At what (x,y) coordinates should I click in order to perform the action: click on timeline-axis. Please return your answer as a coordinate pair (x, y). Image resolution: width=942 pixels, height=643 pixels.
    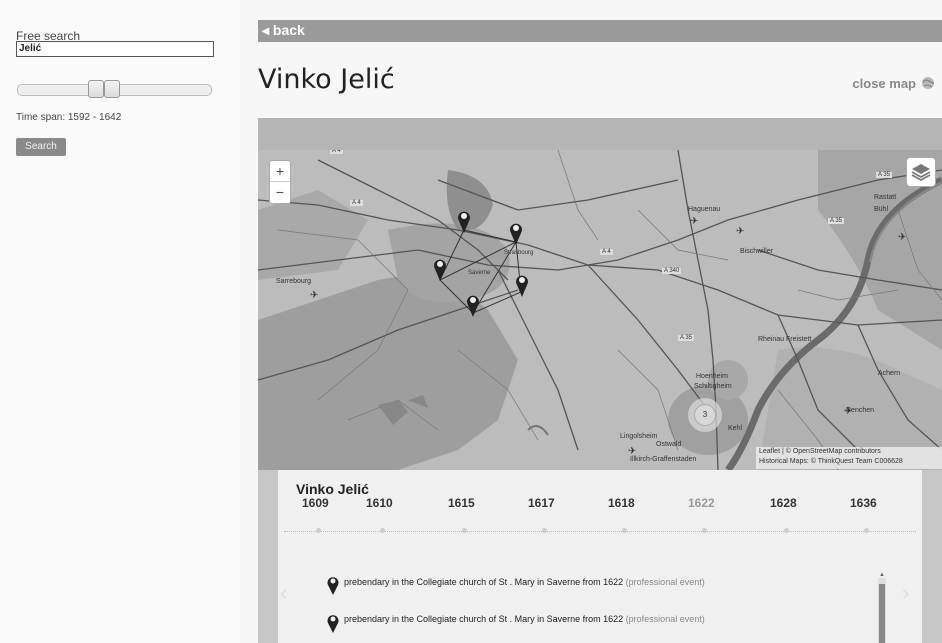
    Looking at the image, I should click on (600, 531).